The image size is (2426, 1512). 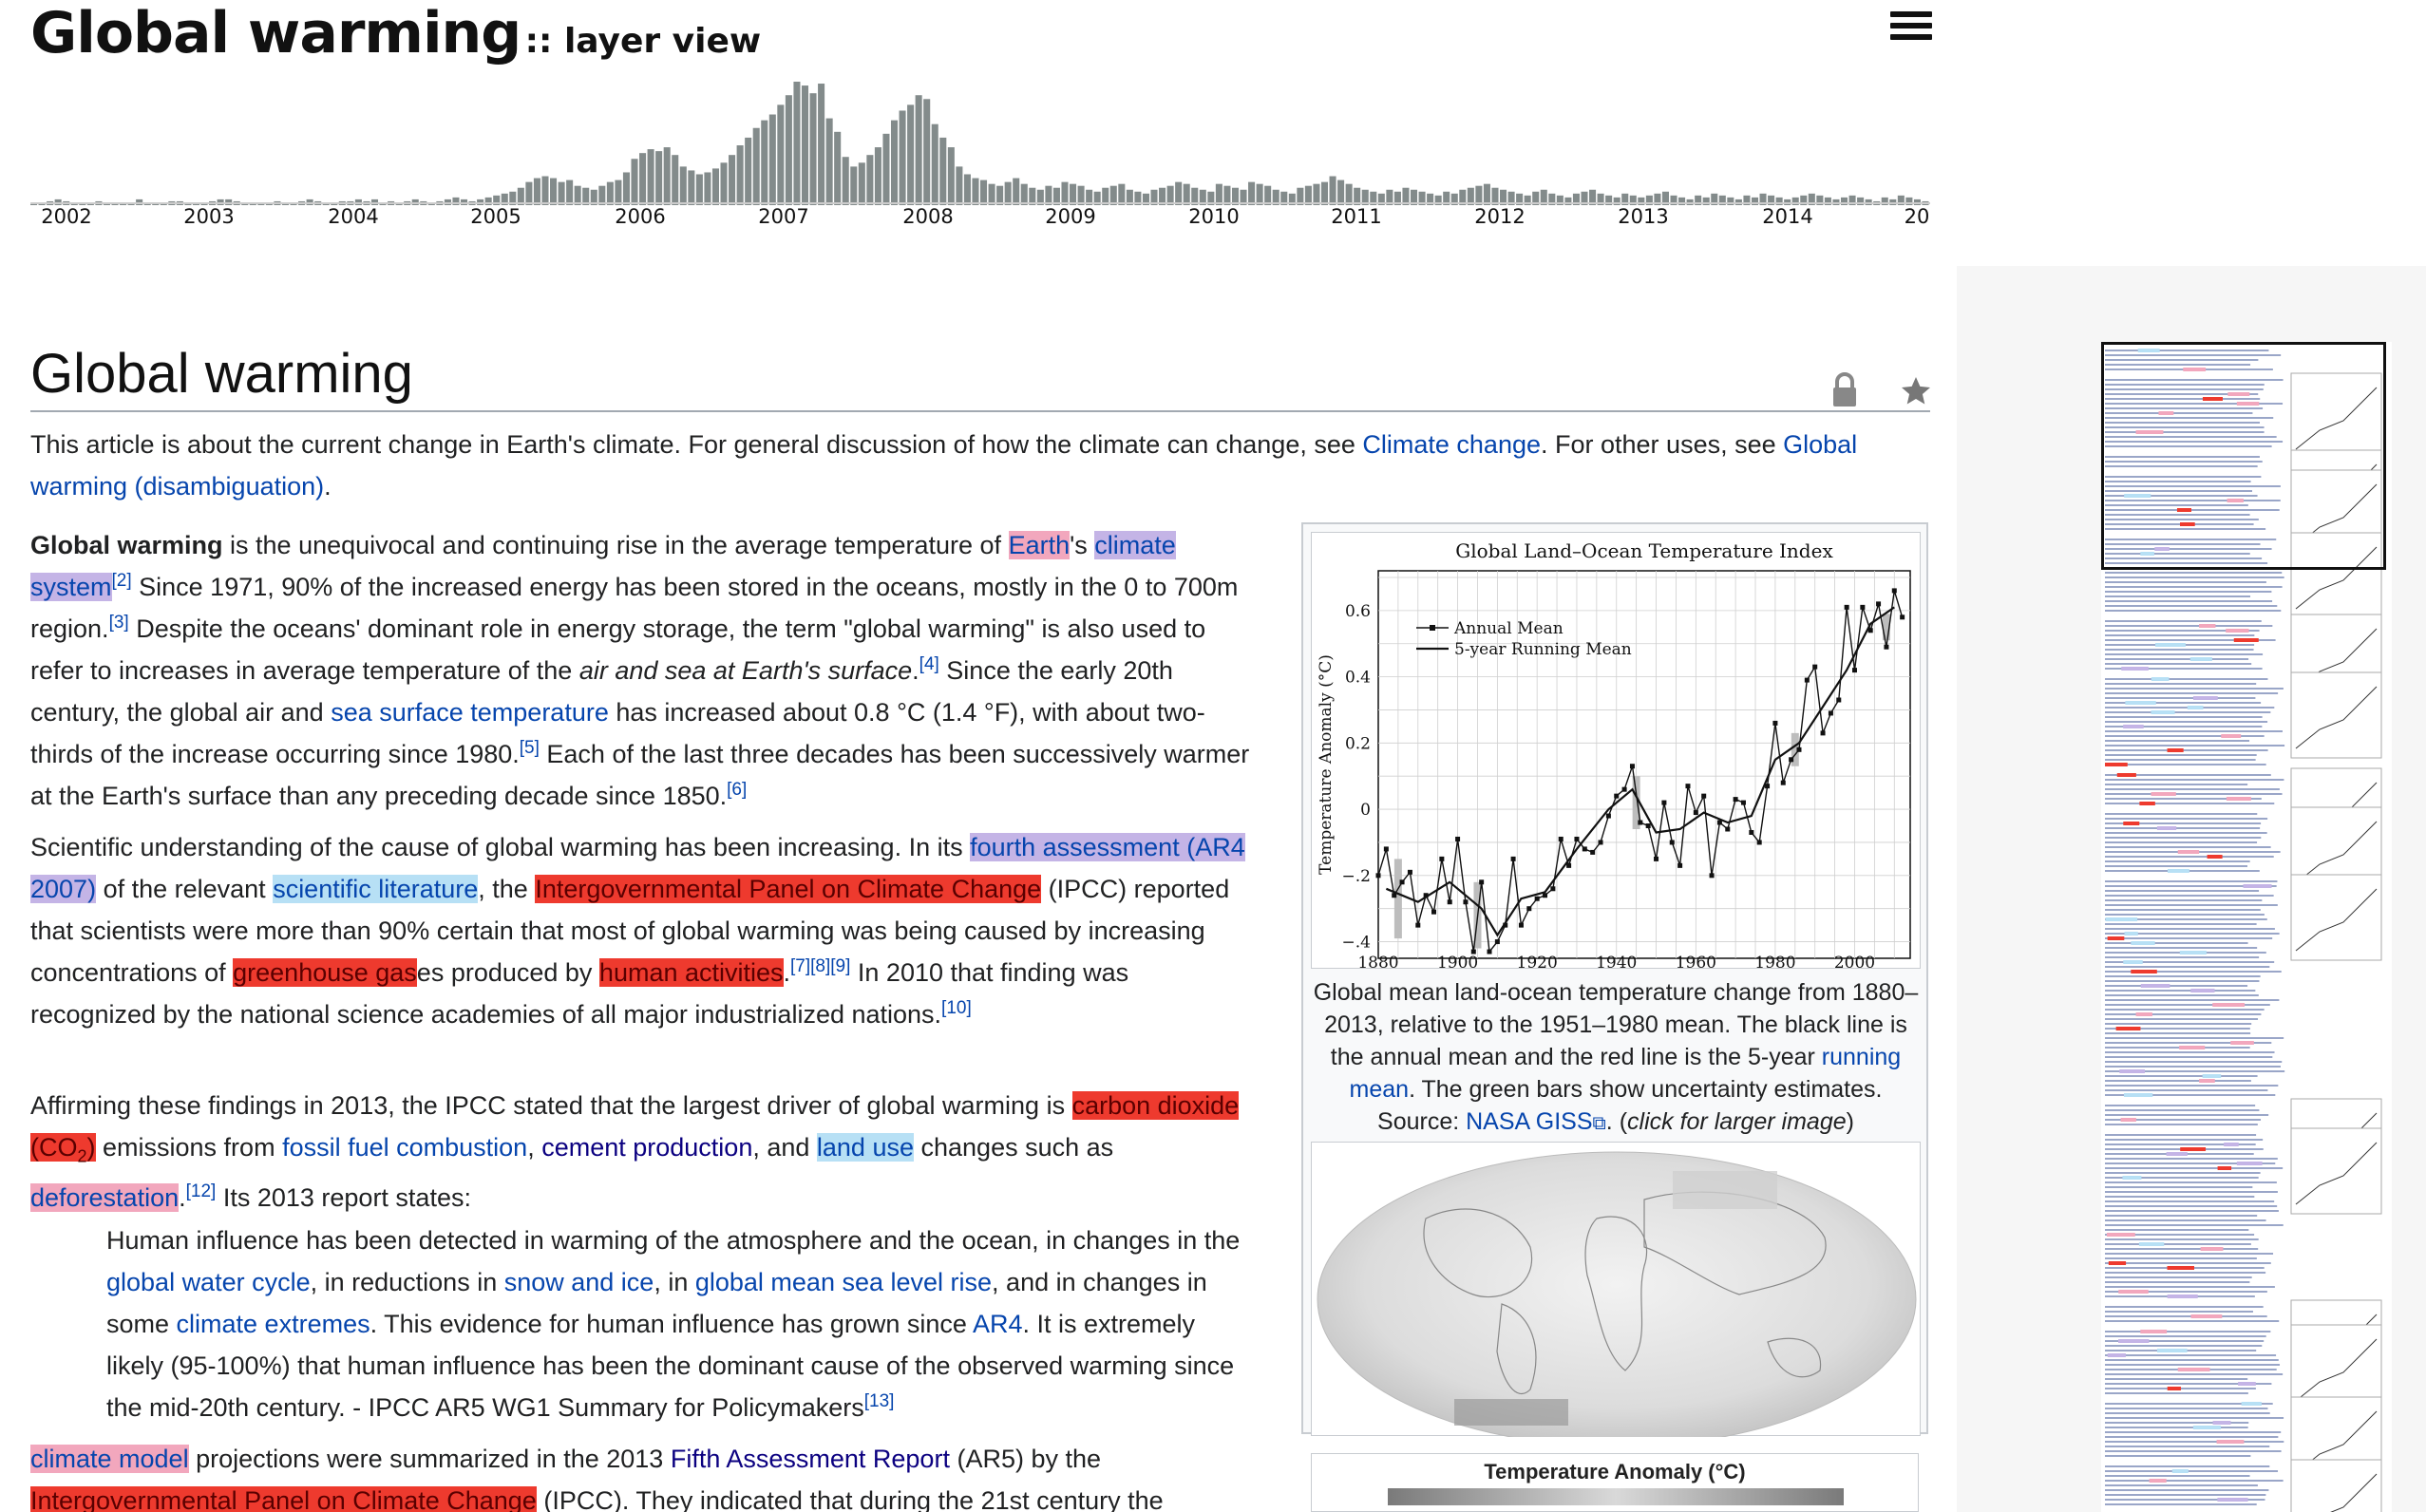 I want to click on timeline-year-label: 2014, so click(x=1787, y=217).